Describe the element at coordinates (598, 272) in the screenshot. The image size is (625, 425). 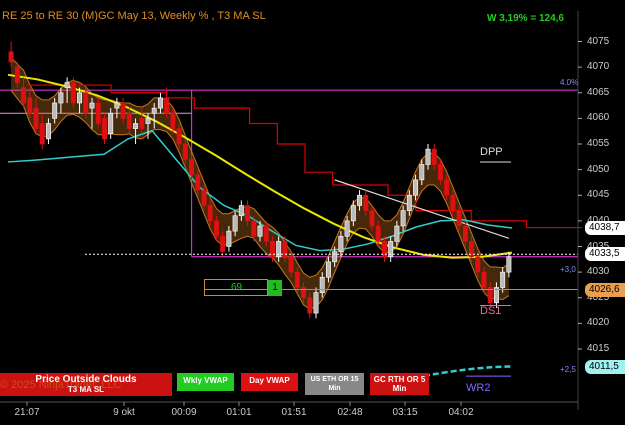
I see `y-tick-label: 4030` at that location.